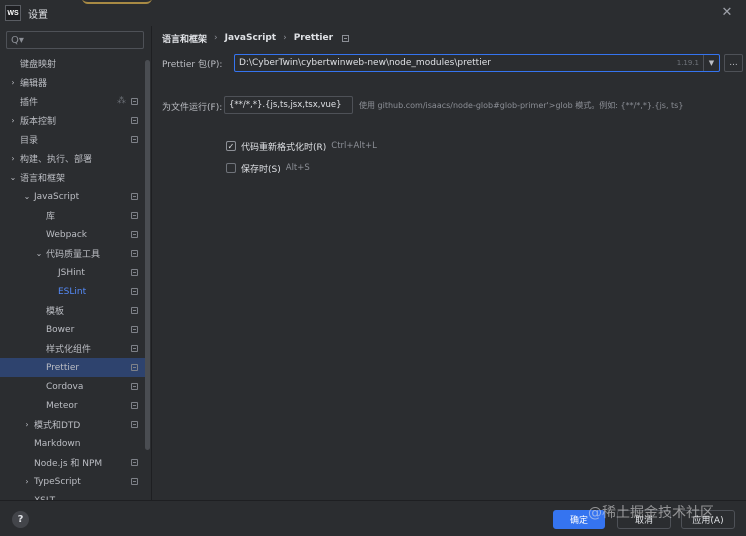  What do you see at coordinates (74, 234) in the screenshot?
I see `sidebar-item: Webpack` at bounding box center [74, 234].